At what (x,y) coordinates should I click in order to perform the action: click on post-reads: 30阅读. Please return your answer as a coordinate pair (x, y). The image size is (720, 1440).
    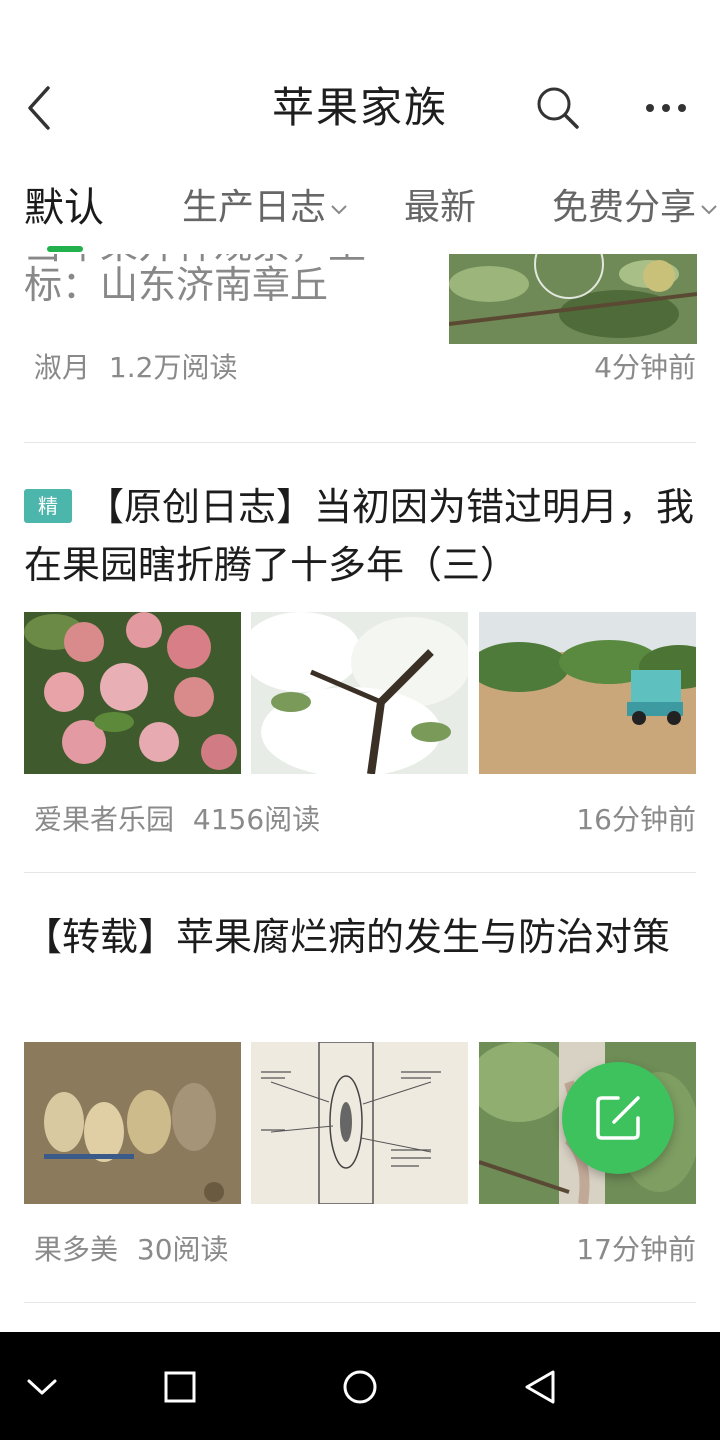
    Looking at the image, I should click on (182, 1249).